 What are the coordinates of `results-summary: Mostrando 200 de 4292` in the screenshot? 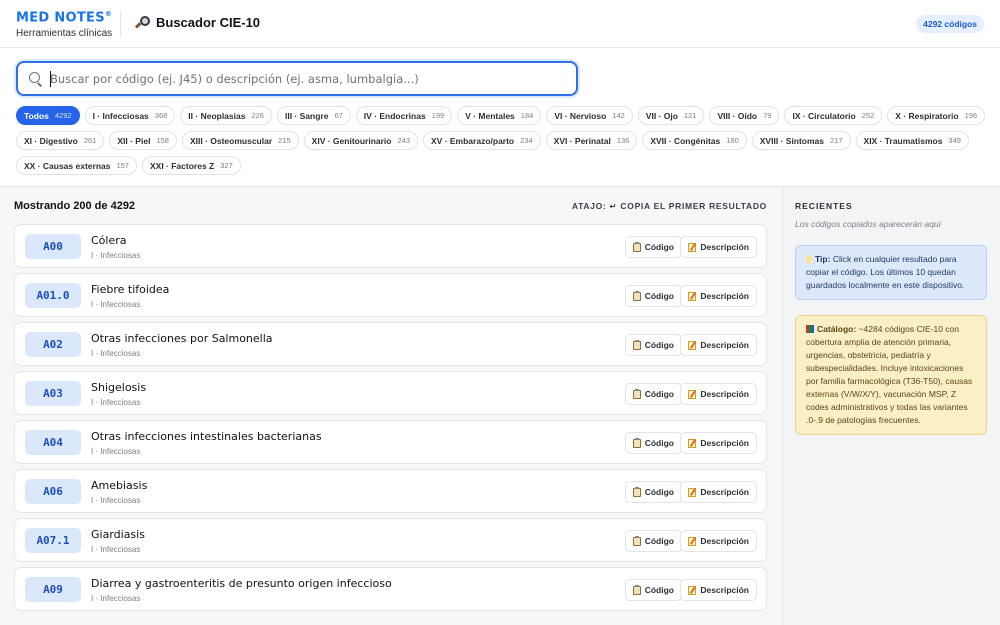 It's located at (75, 206).